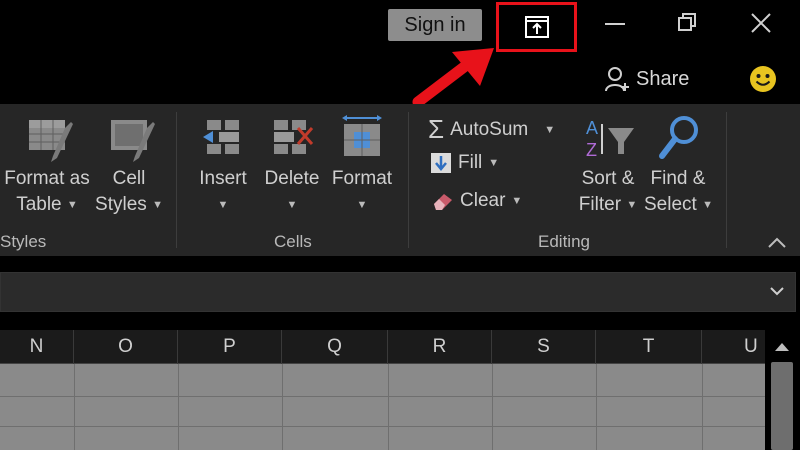 This screenshot has height=450, width=800. I want to click on clear-label: Clear, so click(483, 200).